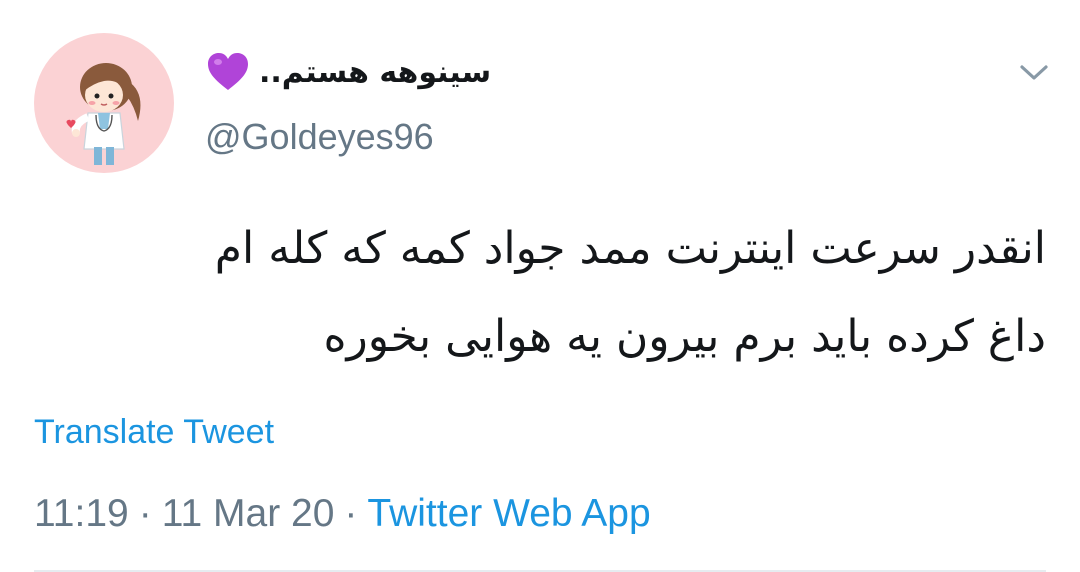 The image size is (1080, 572). Describe the element at coordinates (228, 73) in the screenshot. I see `purple-heart-icon` at that location.